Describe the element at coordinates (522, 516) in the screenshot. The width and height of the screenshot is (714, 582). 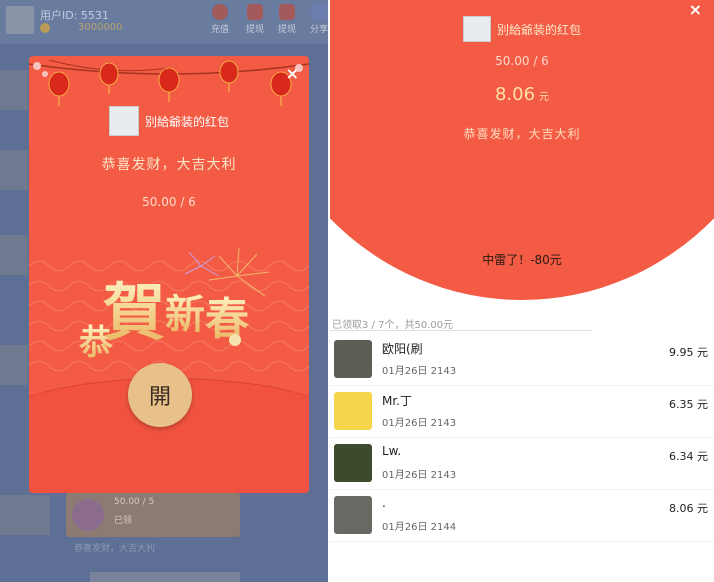
I see `list-item: . 01月26日 2144 8.06 元` at that location.